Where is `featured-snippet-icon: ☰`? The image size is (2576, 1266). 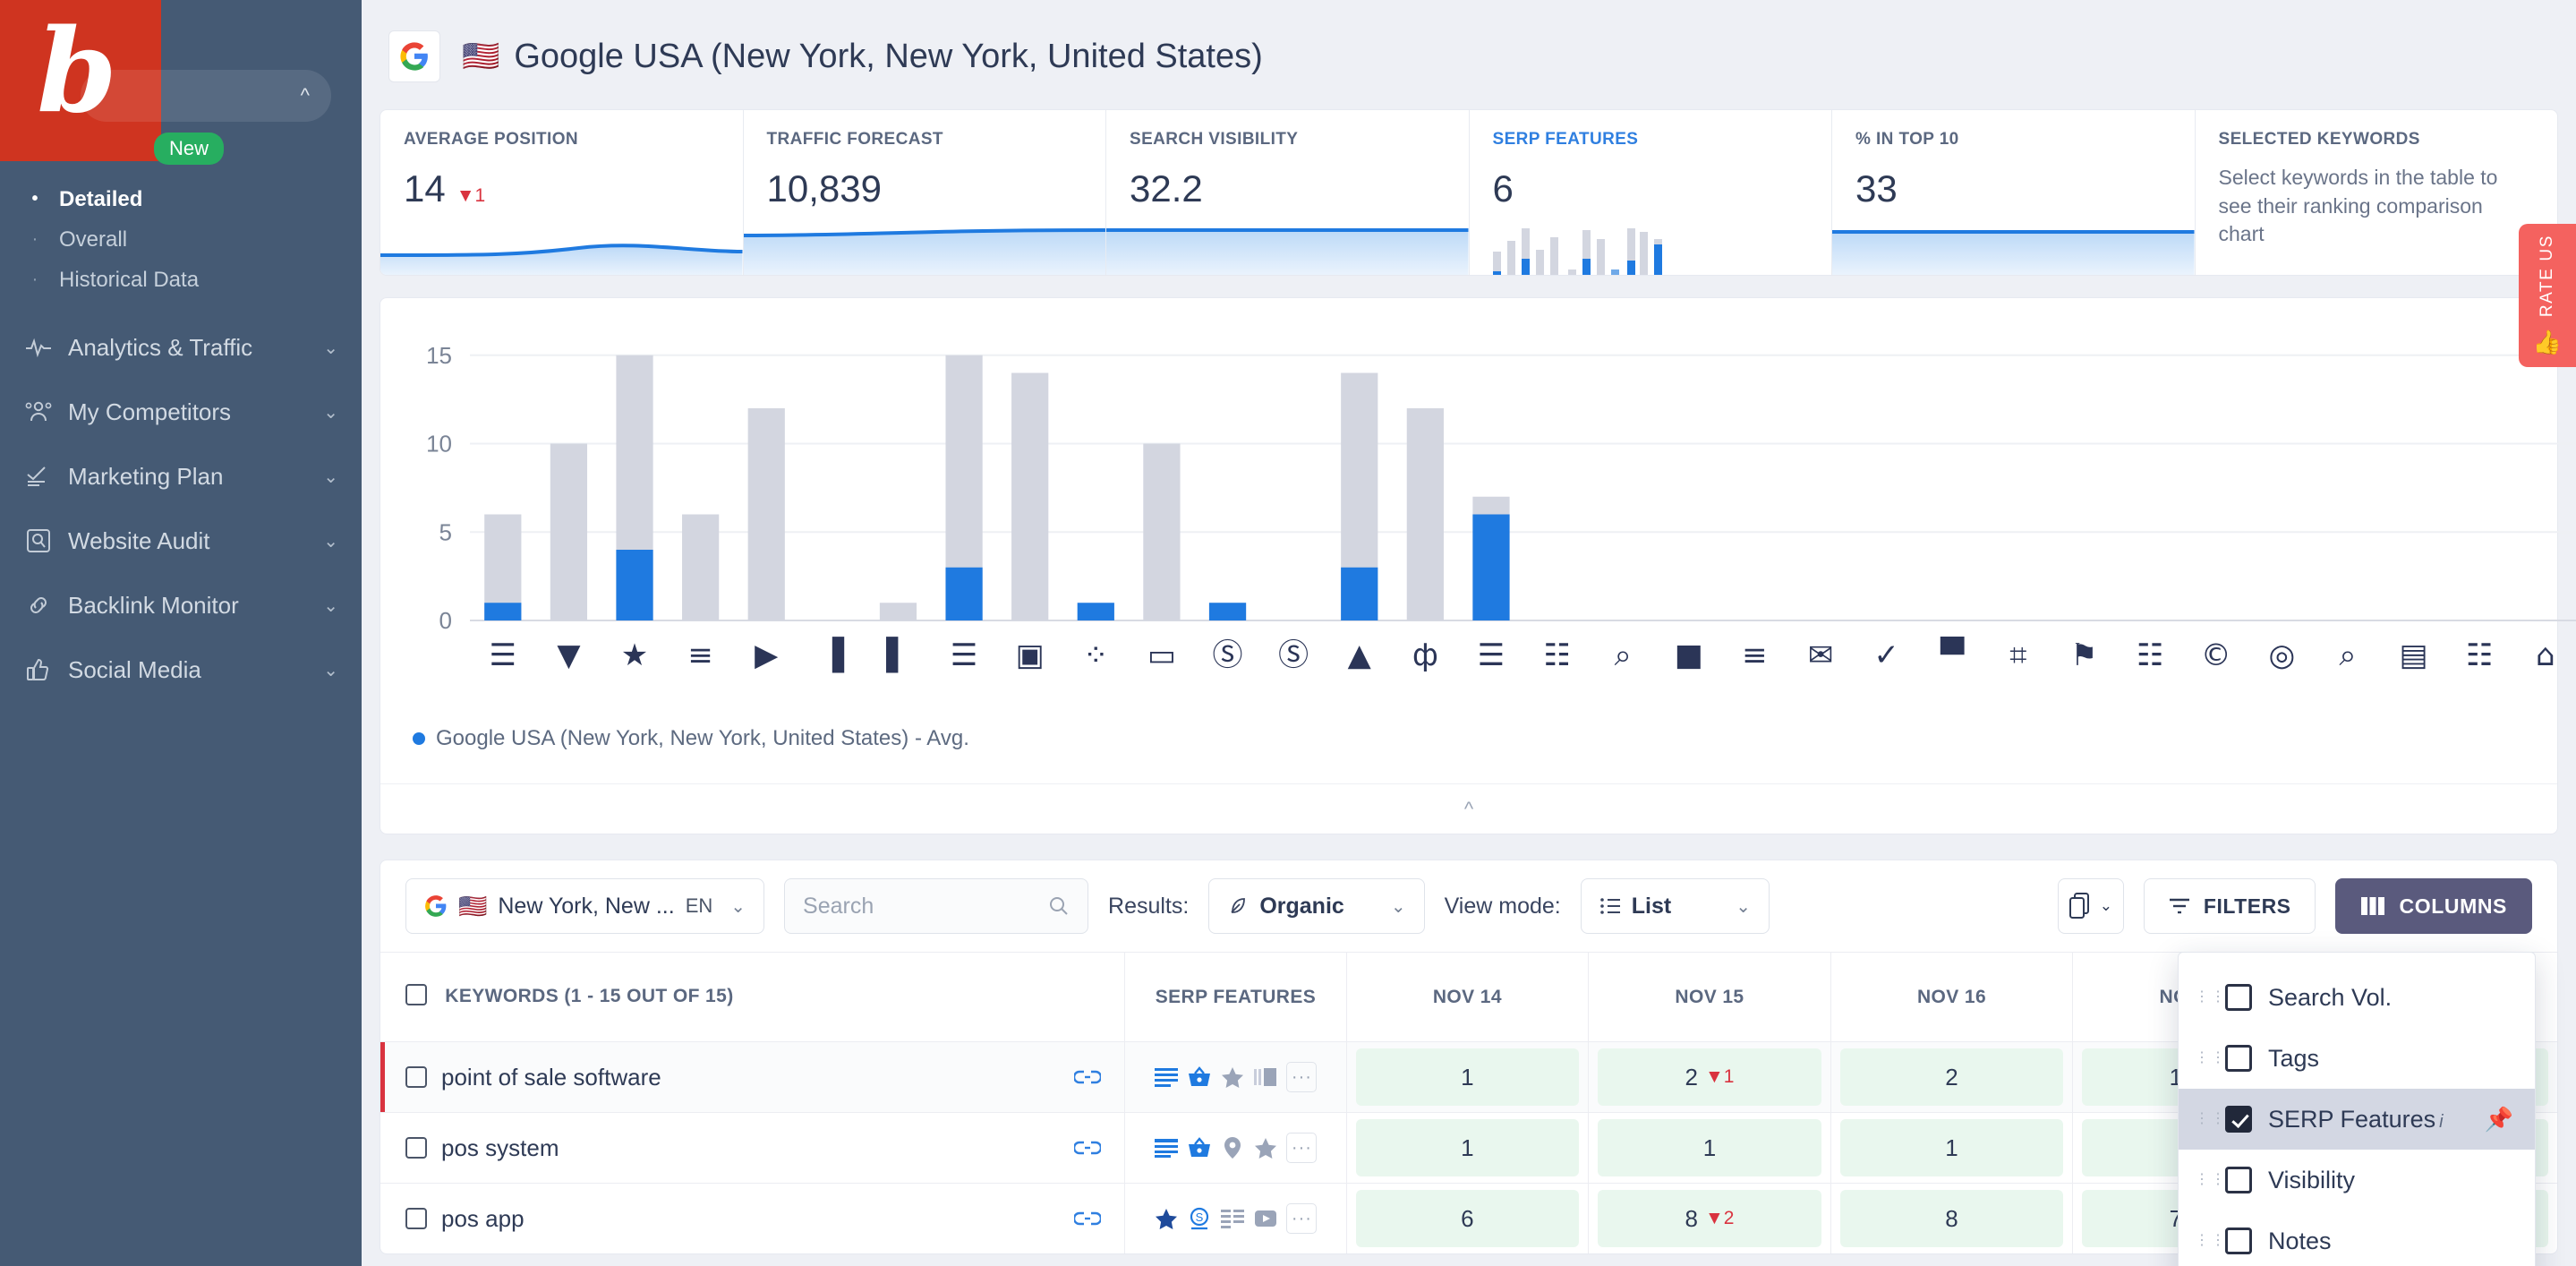 featured-snippet-icon: ☰ is located at coordinates (503, 655).